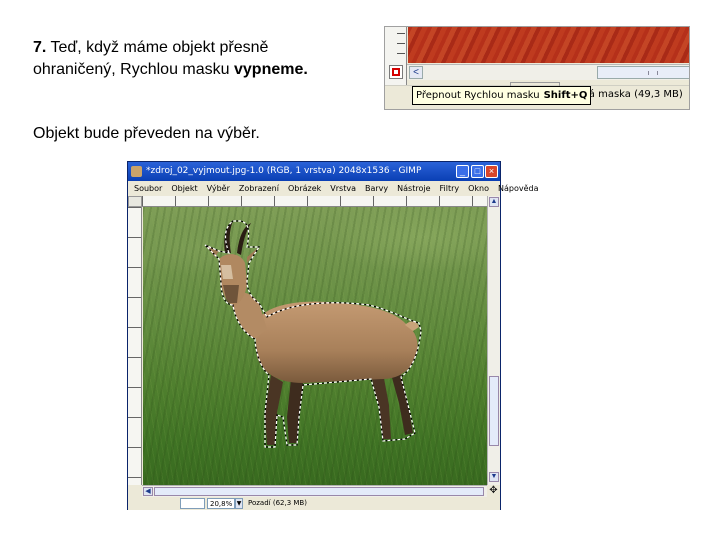 This screenshot has height=540, width=720. What do you see at coordinates (259, 188) in the screenshot?
I see `menu-zobrazeni: Zobrazení` at bounding box center [259, 188].